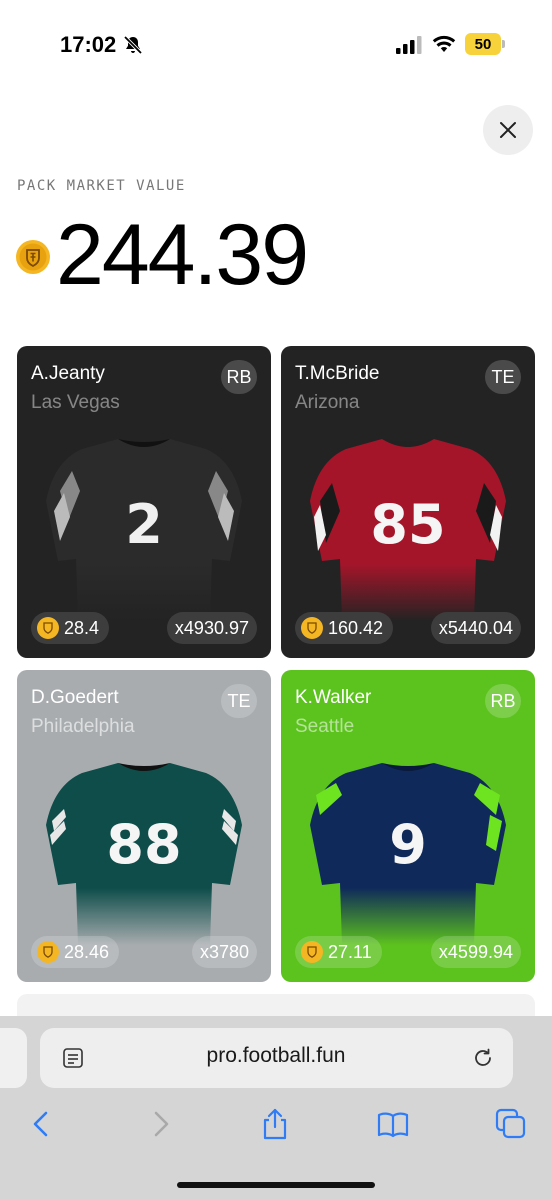 This screenshot has height=1200, width=552. I want to click on jersey-image: 2, so click(144, 526).